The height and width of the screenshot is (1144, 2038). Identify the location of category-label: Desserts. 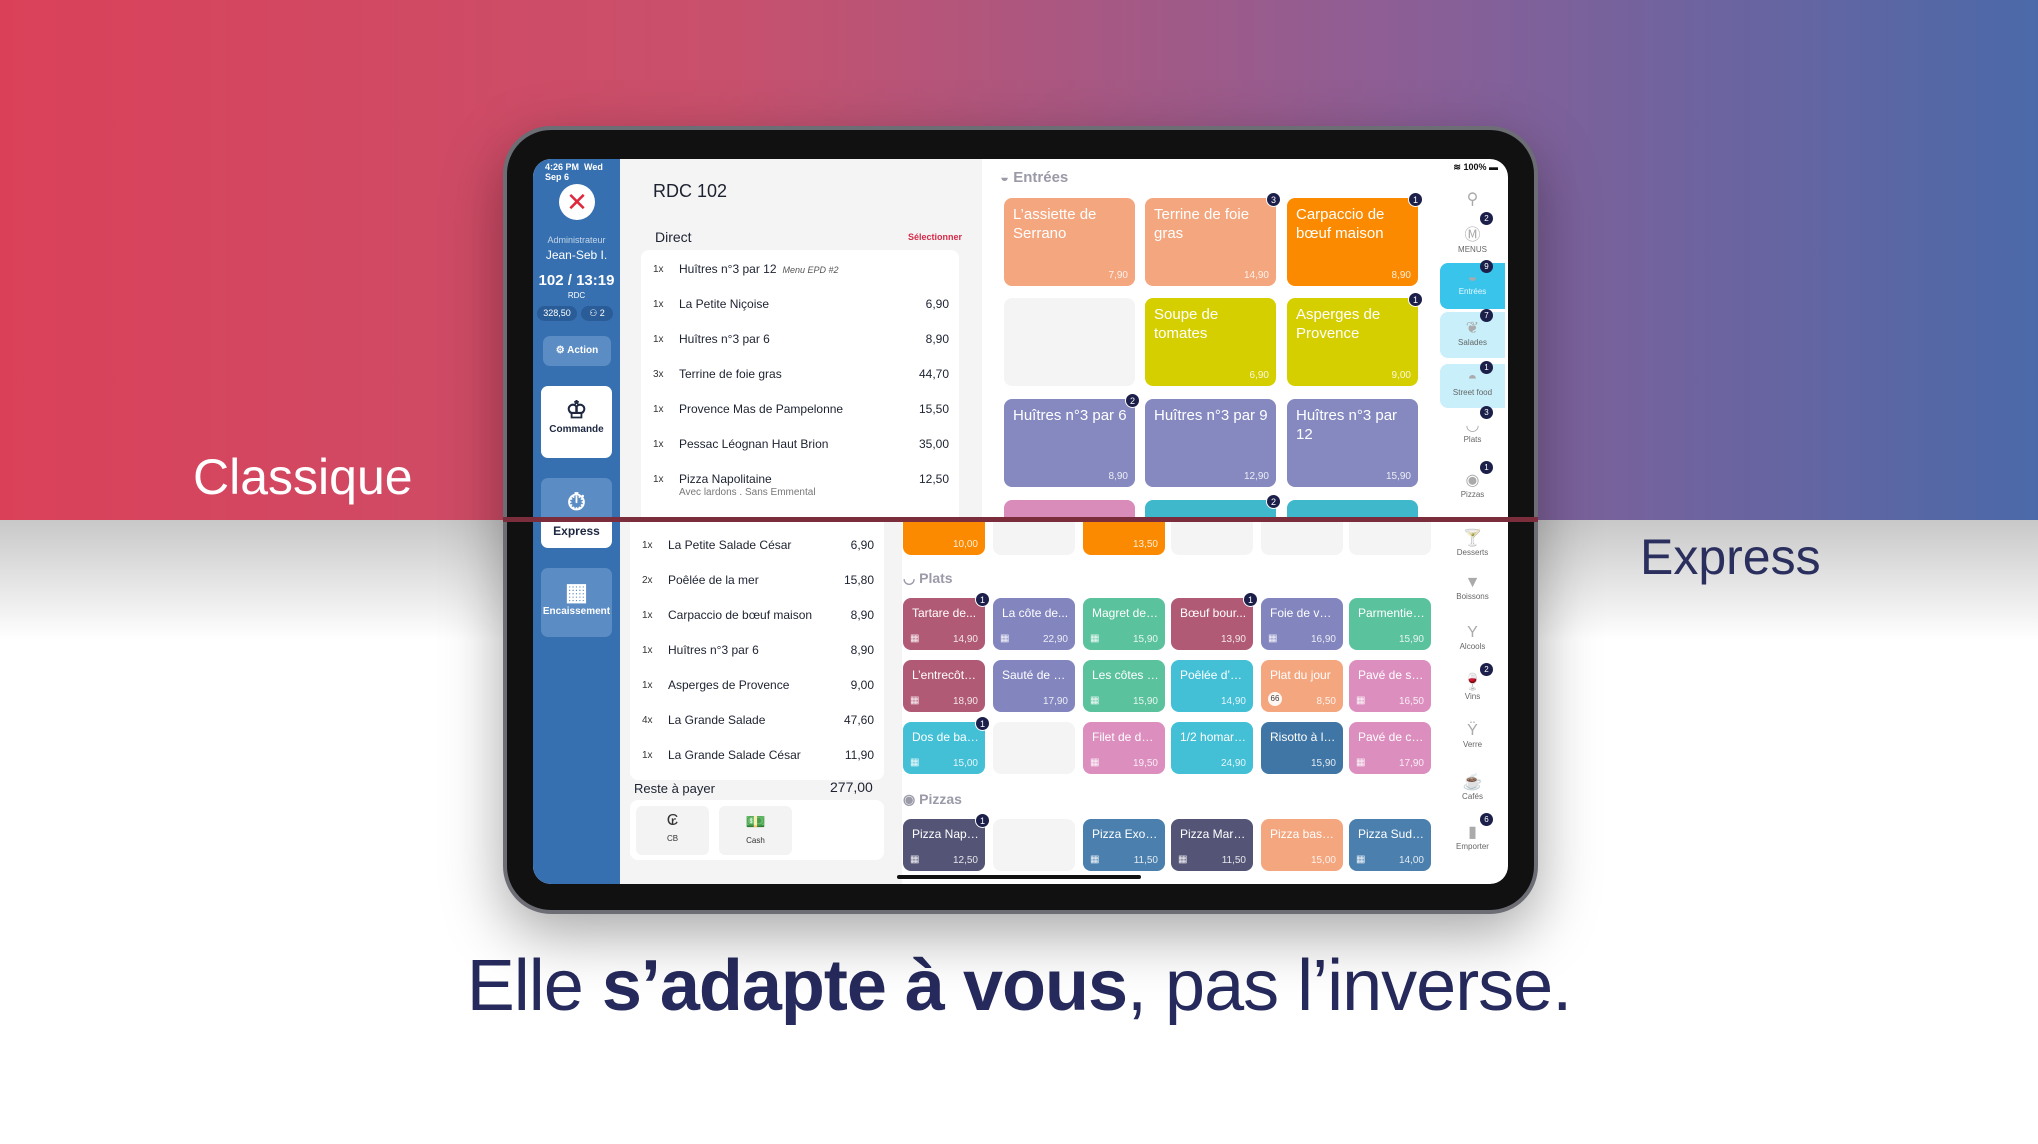
(1472, 552).